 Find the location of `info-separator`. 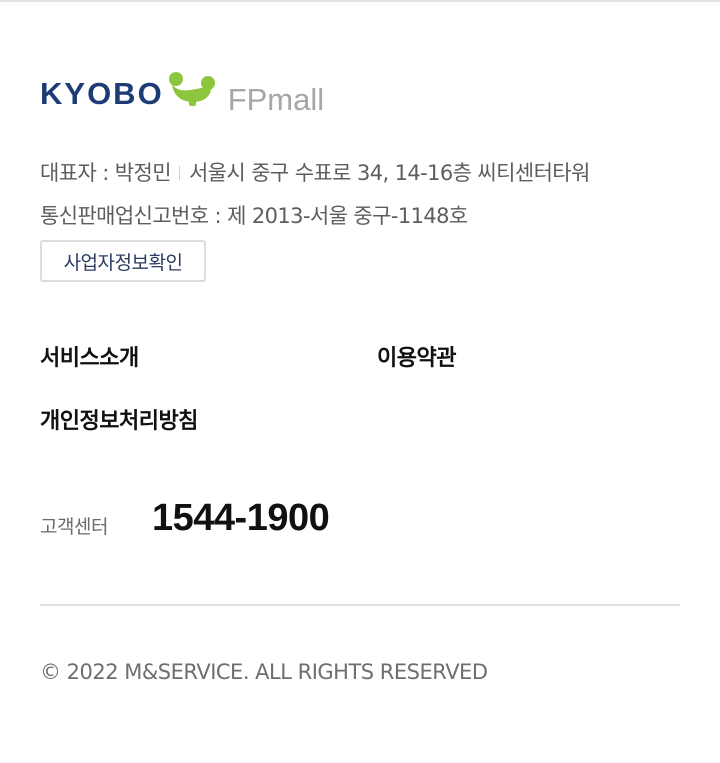

info-separator is located at coordinates (179, 173).